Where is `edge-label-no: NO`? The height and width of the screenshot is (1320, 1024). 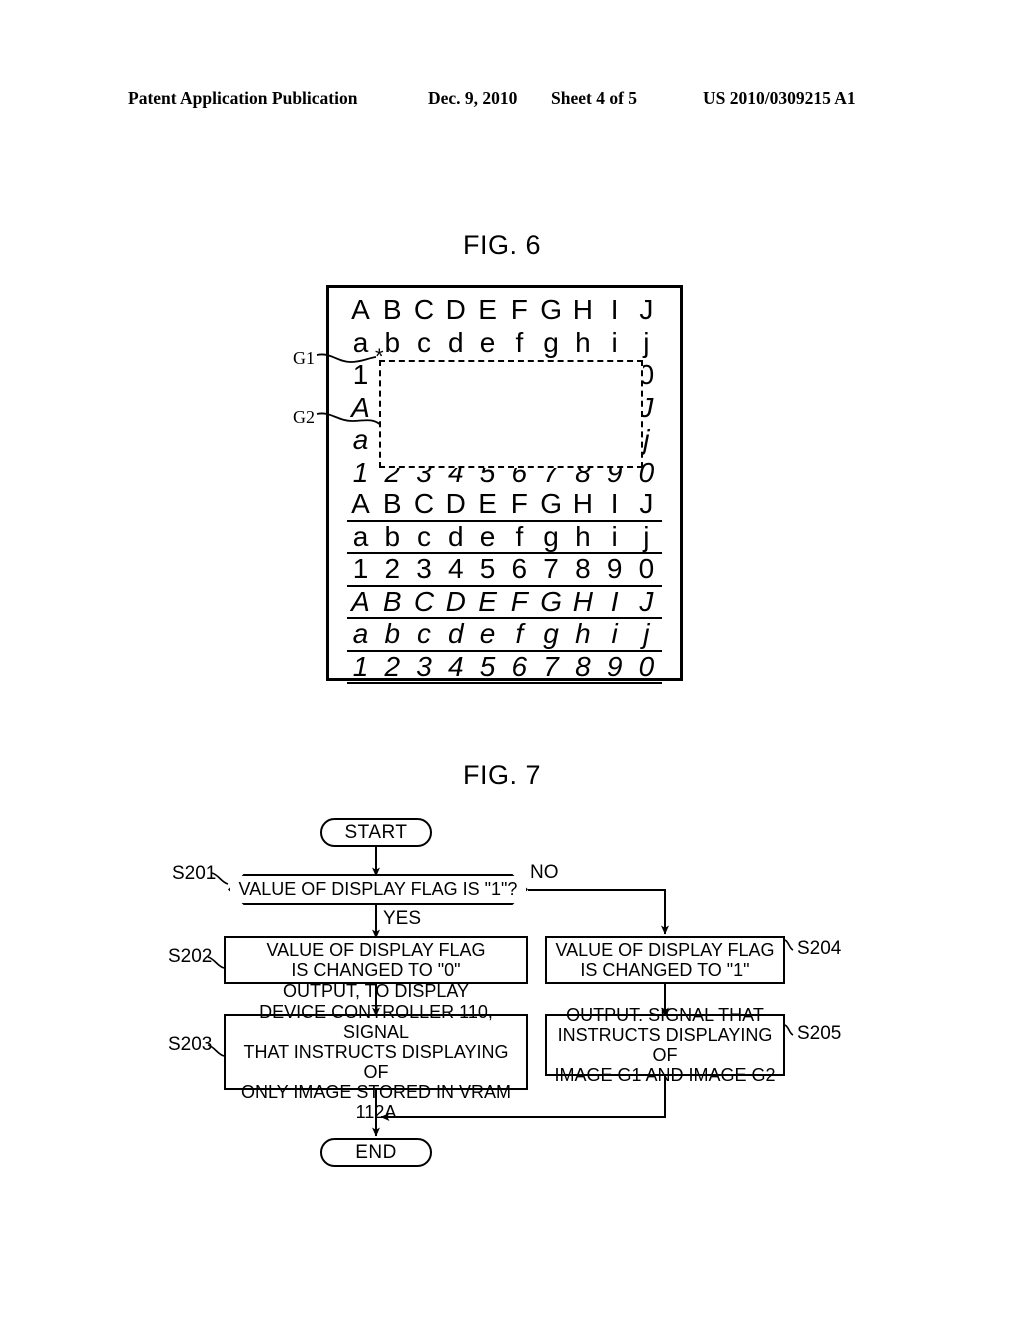 edge-label-no: NO is located at coordinates (544, 872).